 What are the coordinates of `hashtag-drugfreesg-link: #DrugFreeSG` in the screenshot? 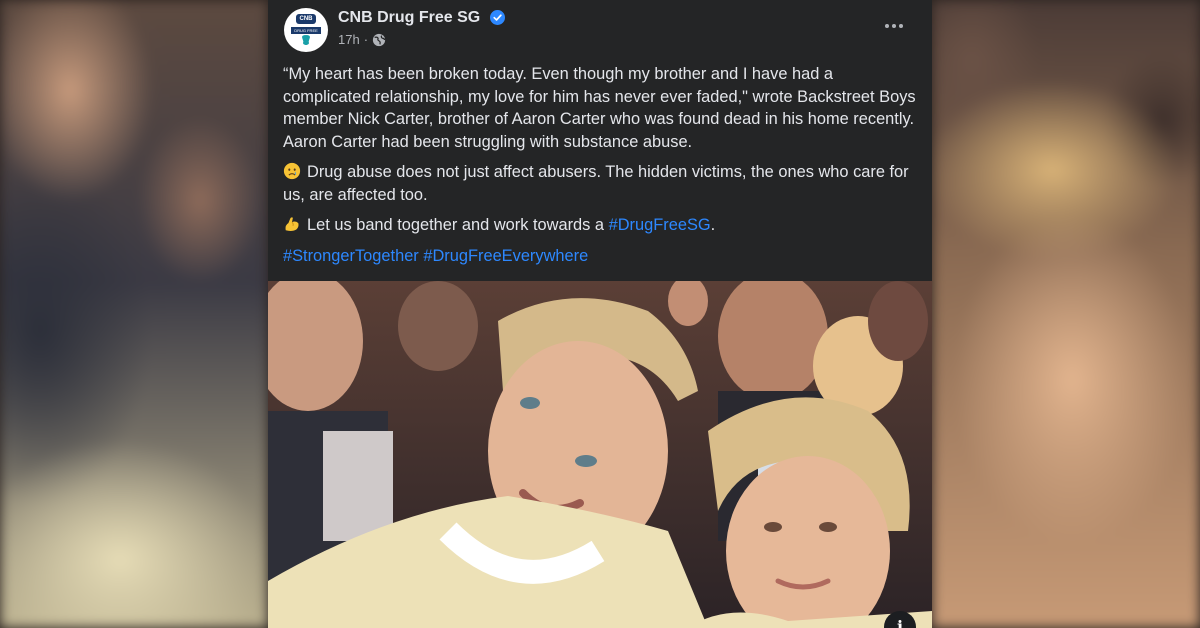 It's located at (660, 225).